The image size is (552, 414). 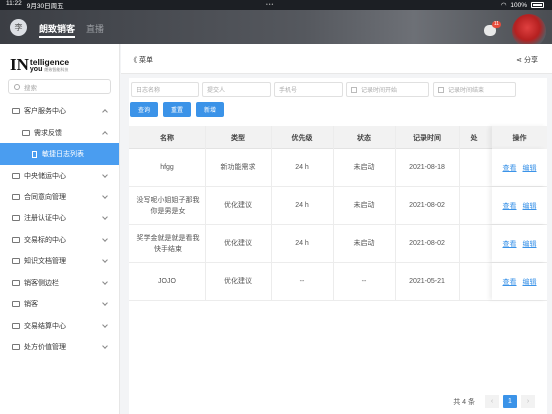 I want to click on col-priority: 优先级, so click(x=302, y=138).